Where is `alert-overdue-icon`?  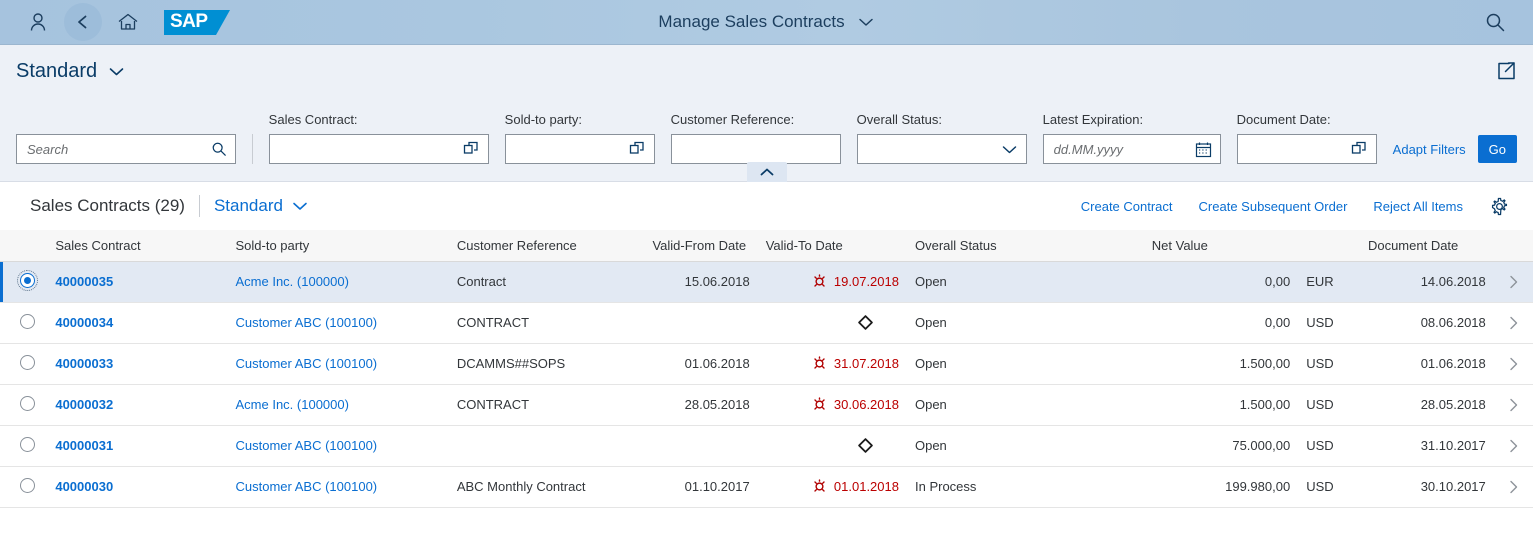
alert-overdue-icon is located at coordinates (819, 486).